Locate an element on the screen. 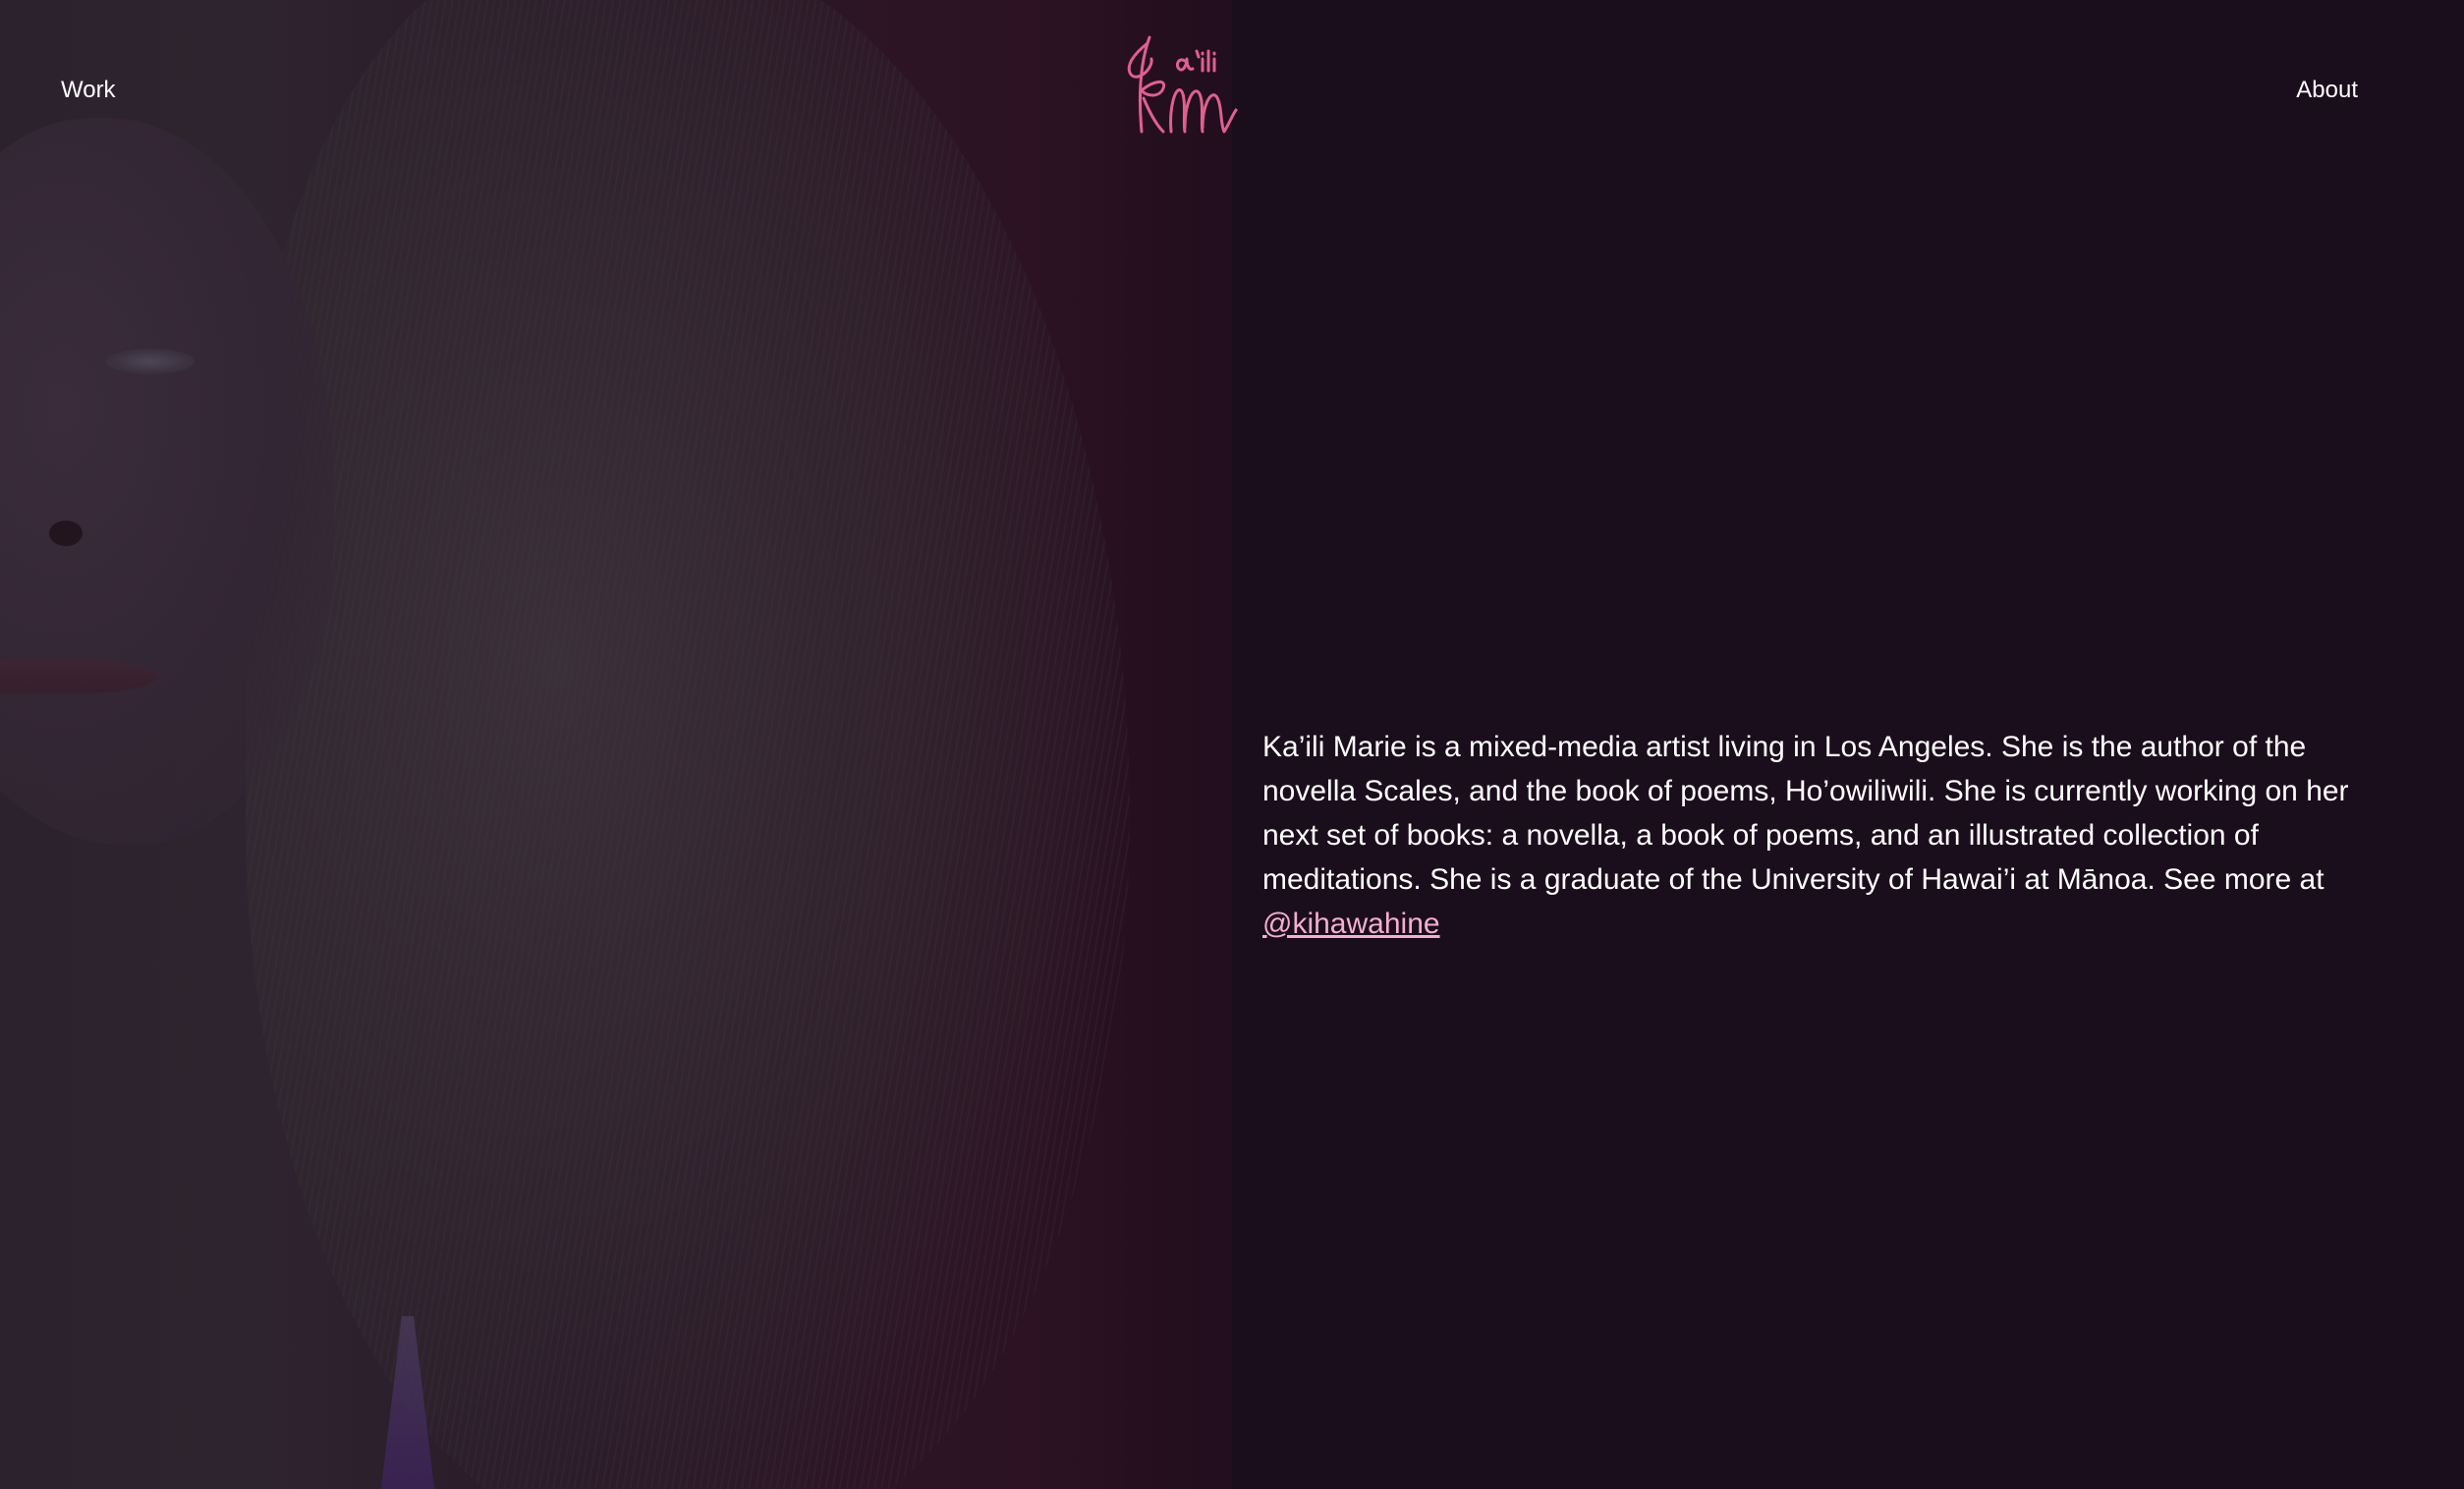 The image size is (2464, 1489). nav-work-link: Work is located at coordinates (88, 90).